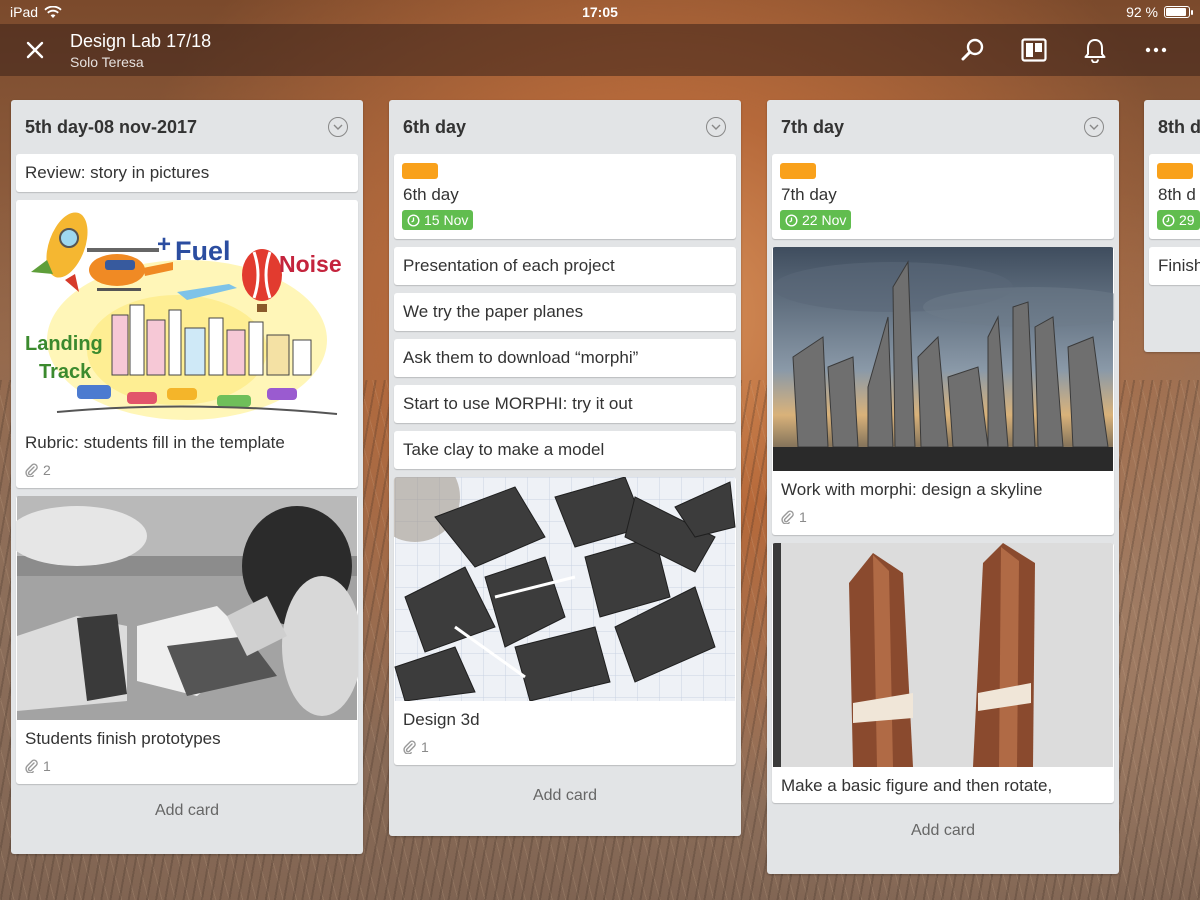 This screenshot has width=1200, height=900. Describe the element at coordinates (187, 608) in the screenshot. I see `card-cover-photo` at that location.